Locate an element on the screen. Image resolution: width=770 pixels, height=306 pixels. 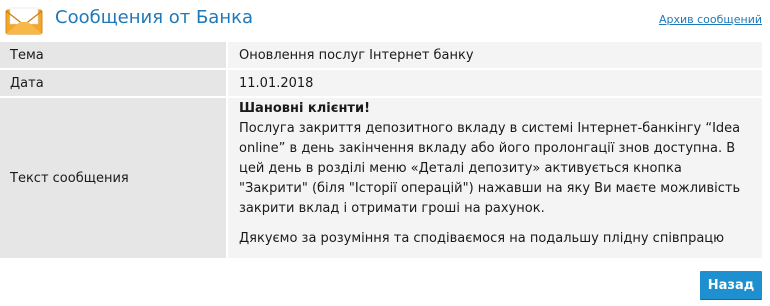
subject-value: Оновлення послуг Інтернет банку is located at coordinates (495, 55).